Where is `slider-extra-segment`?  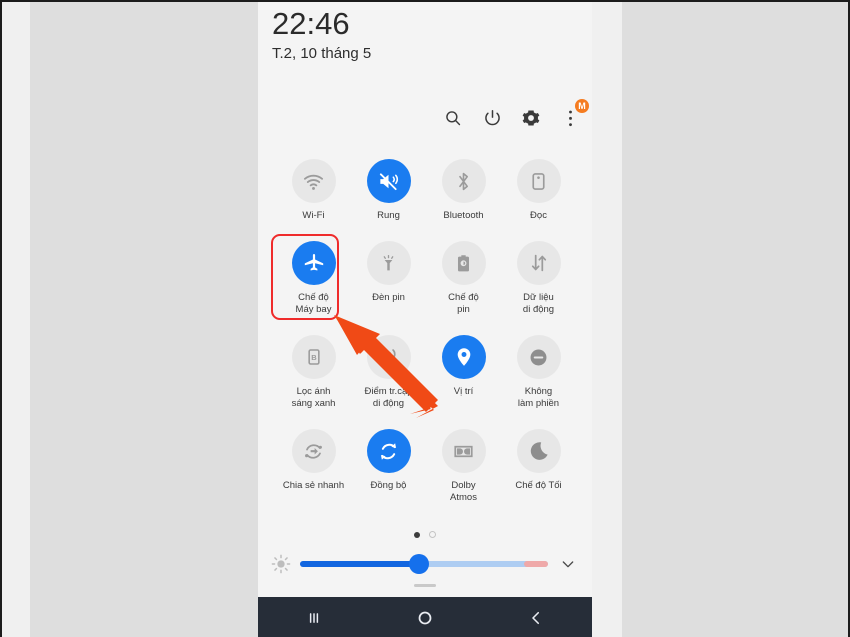 slider-extra-segment is located at coordinates (536, 564).